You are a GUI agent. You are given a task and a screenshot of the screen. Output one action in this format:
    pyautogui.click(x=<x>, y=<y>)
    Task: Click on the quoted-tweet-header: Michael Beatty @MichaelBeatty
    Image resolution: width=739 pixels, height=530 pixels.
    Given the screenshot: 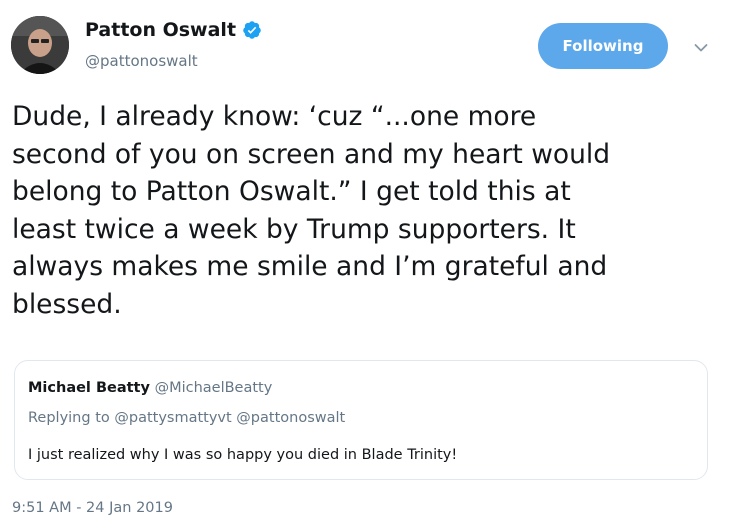 What is the action you would take?
    pyautogui.click(x=150, y=388)
    